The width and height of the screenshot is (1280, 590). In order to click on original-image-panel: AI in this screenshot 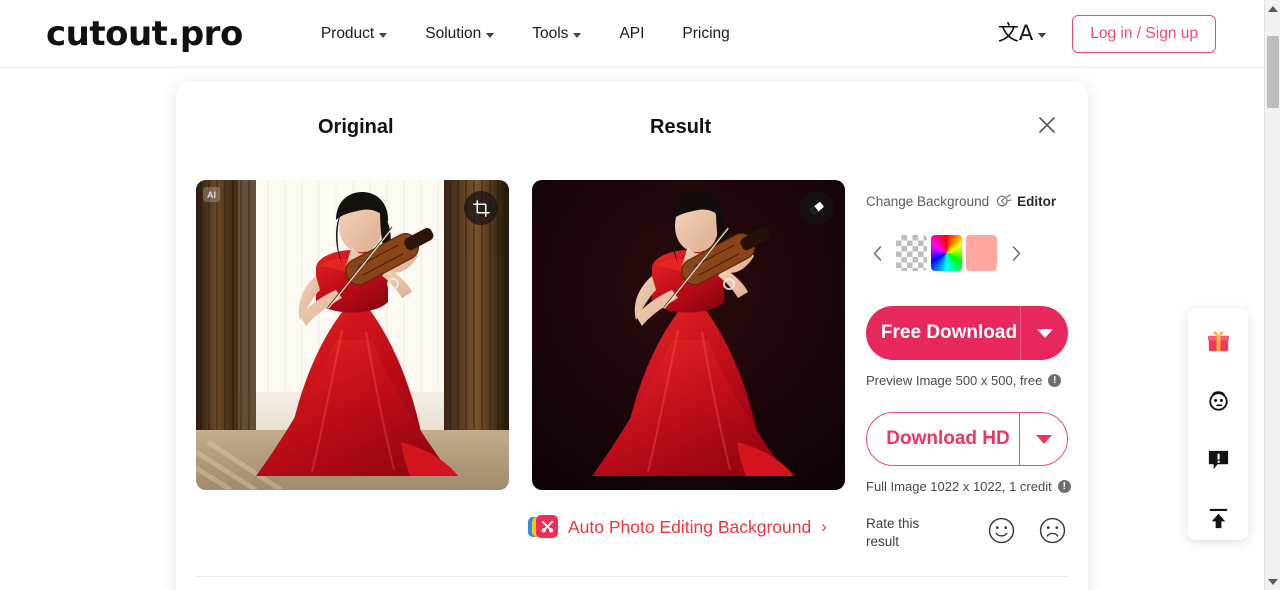, I will do `click(352, 335)`.